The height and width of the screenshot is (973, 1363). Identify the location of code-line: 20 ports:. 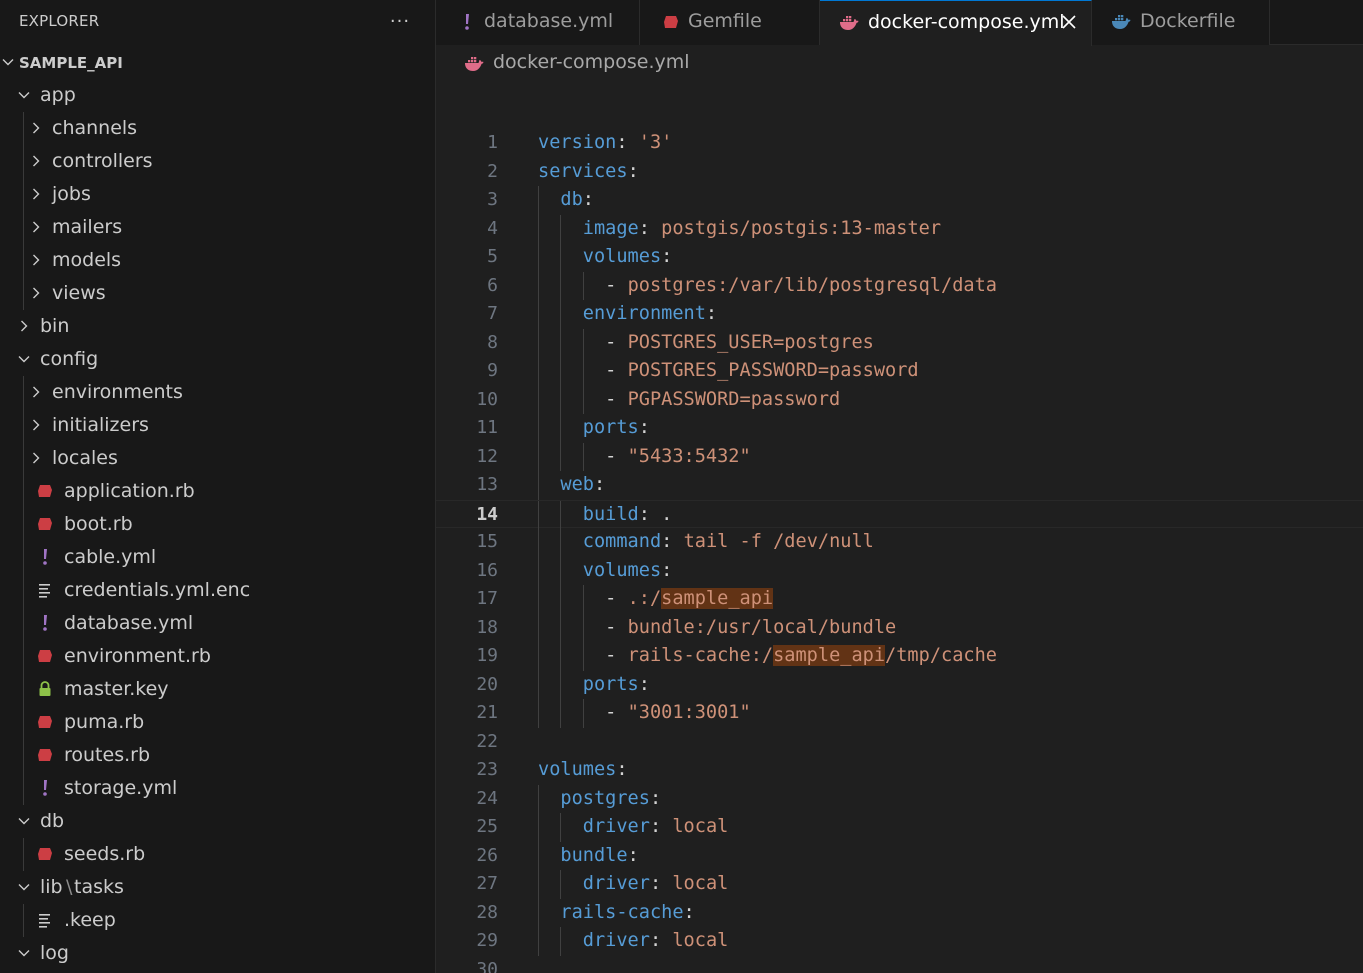
(899, 684).